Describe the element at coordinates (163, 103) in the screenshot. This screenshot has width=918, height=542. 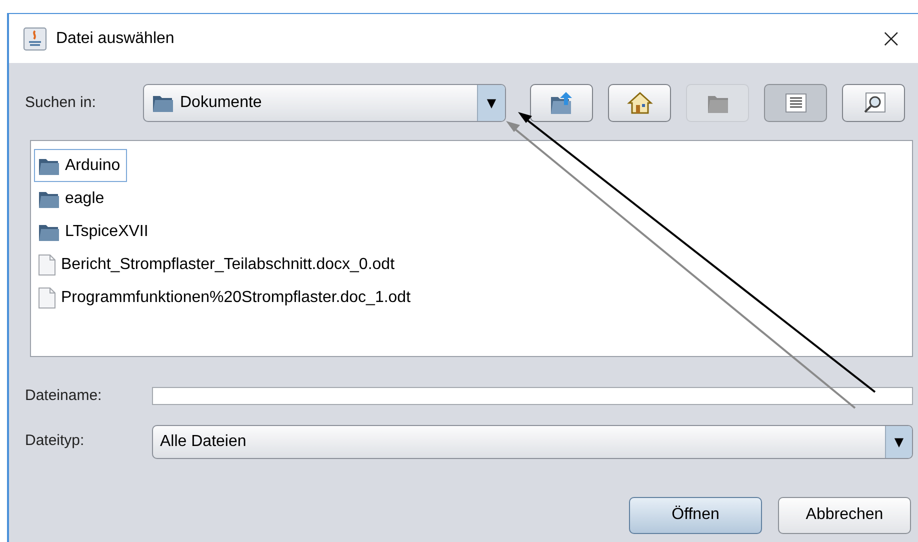
I see `folder-icon` at that location.